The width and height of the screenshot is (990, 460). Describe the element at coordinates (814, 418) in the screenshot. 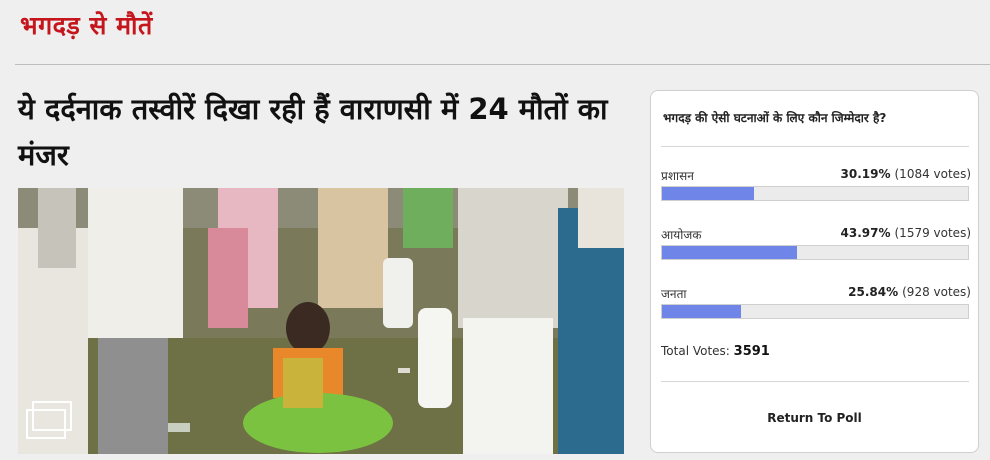

I see `return-to-poll-link: Return To Poll` at that location.